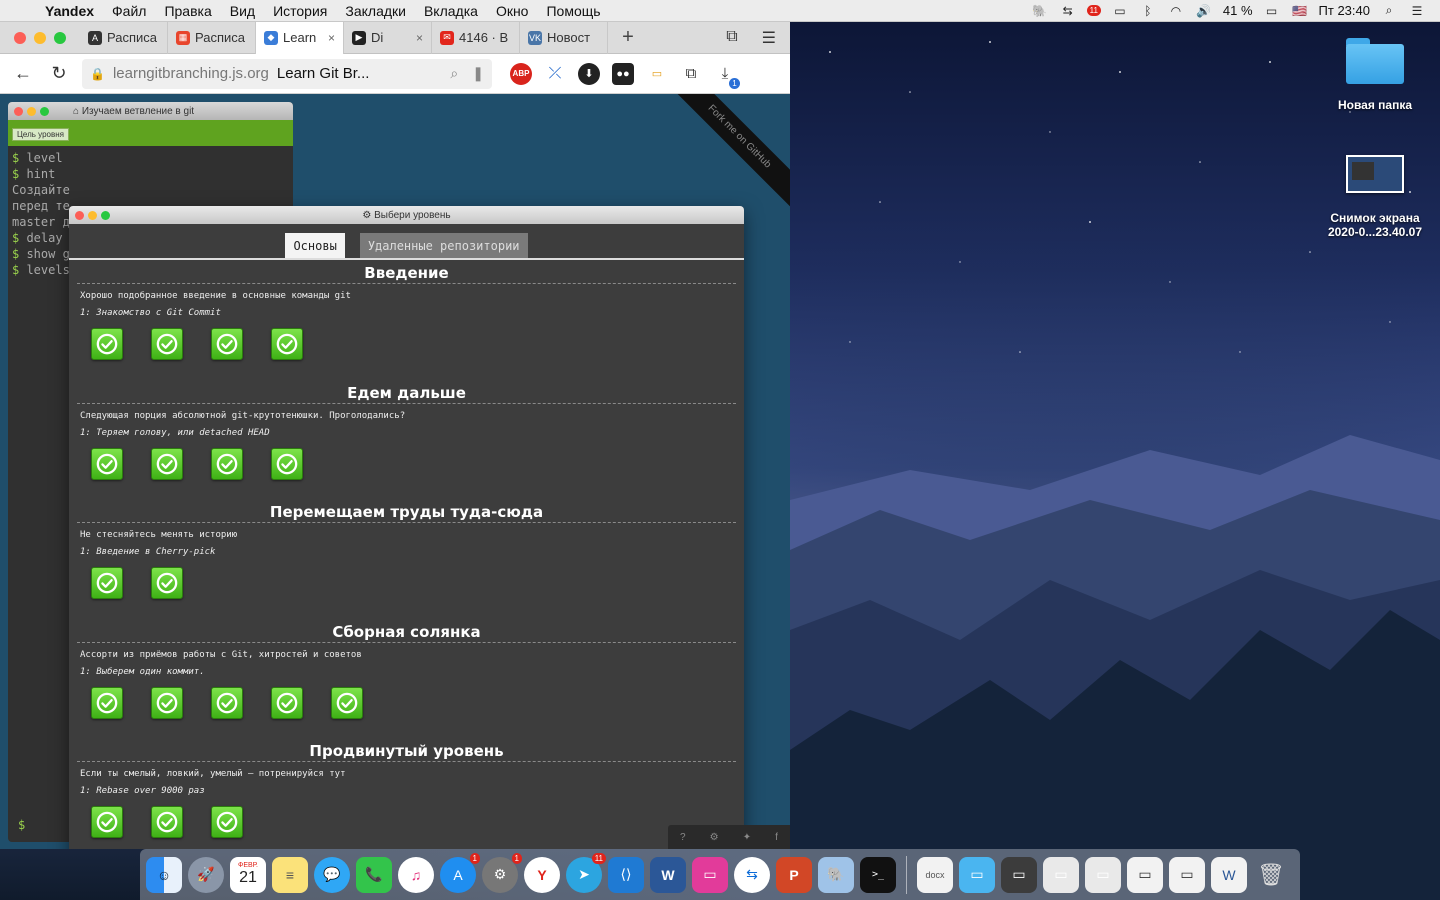  Describe the element at coordinates (1187, 874) in the screenshot. I see `recent-screenshot-icon-5: ▭` at that location.